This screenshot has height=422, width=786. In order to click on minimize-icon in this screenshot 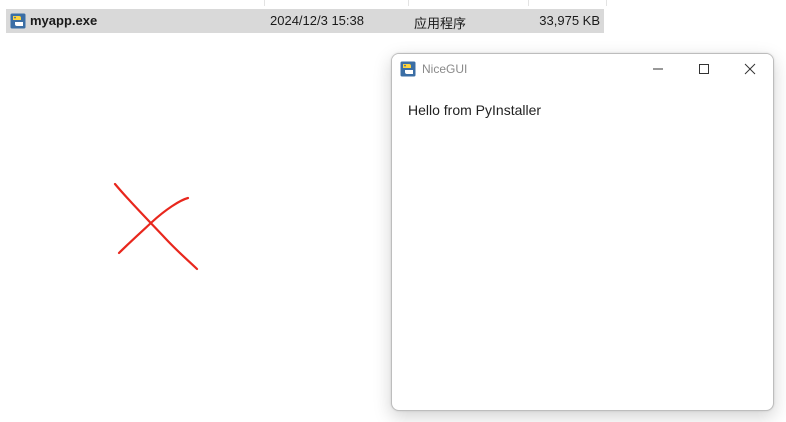, I will do `click(658, 69)`.